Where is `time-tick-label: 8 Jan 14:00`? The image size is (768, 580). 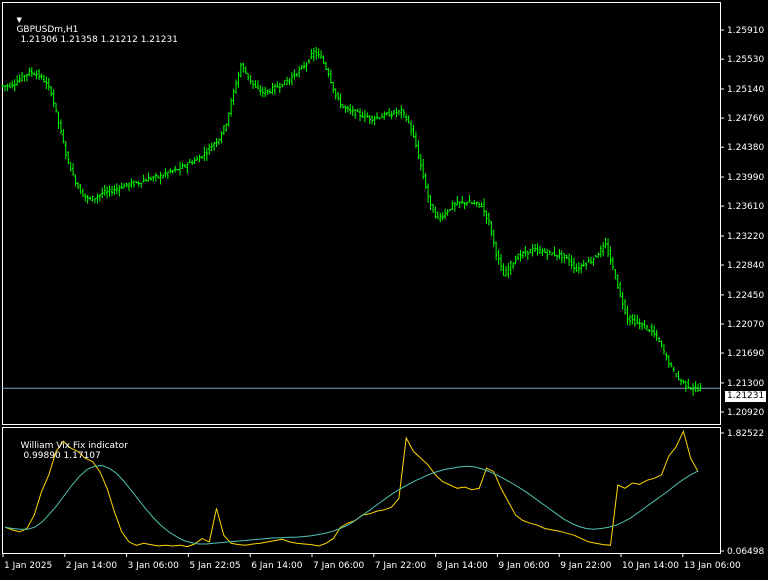
time-tick-label: 8 Jan 14:00 is located at coordinates (463, 566).